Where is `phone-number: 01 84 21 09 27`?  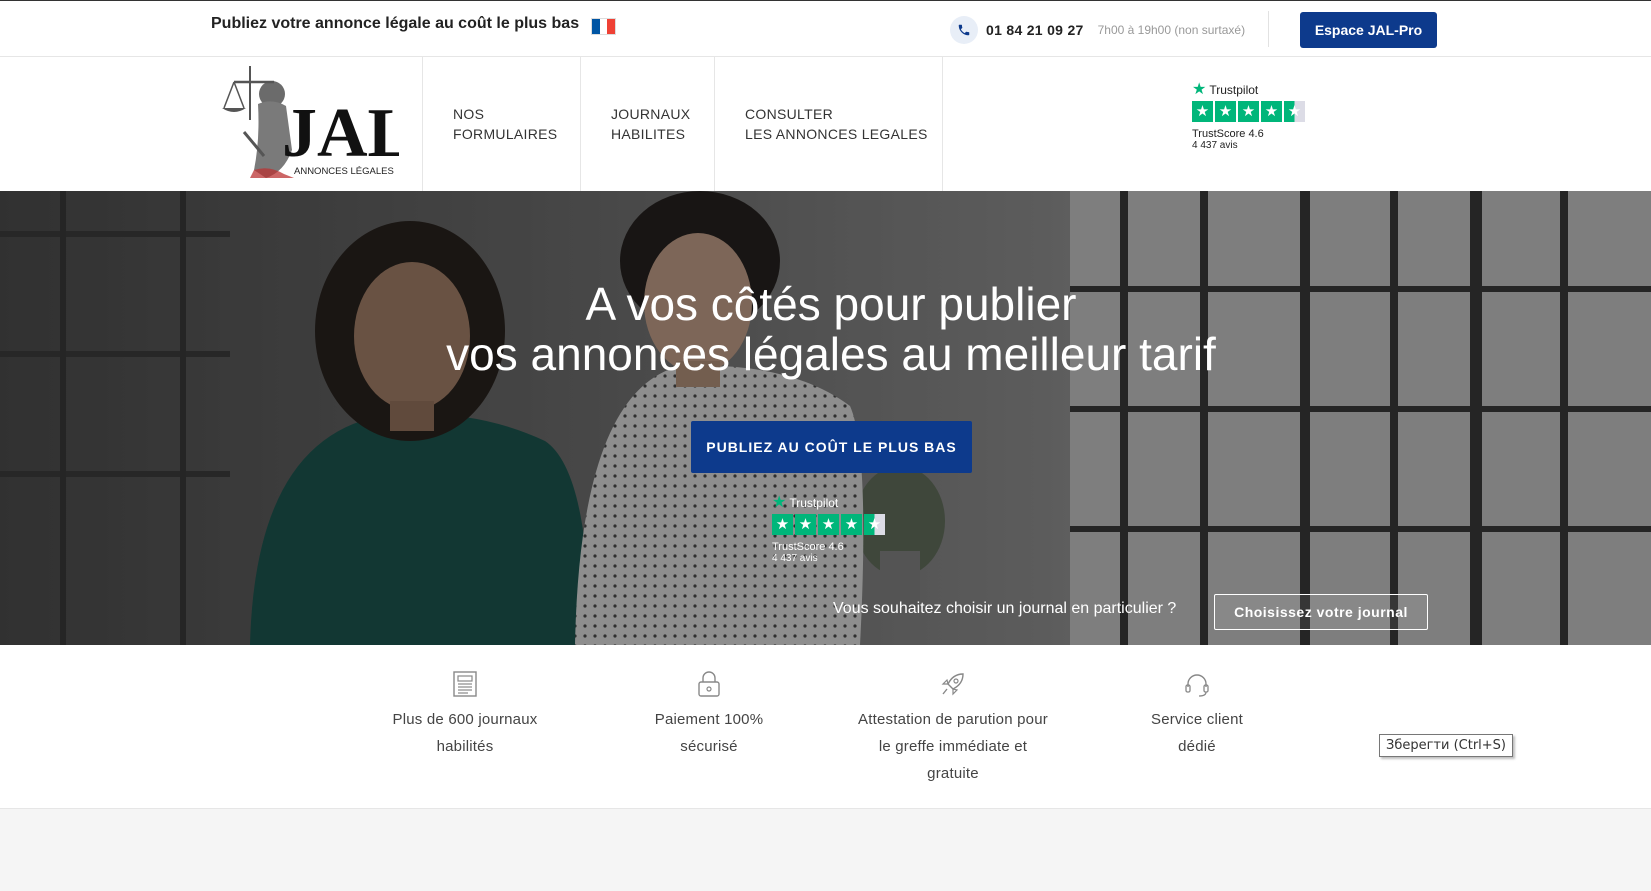 phone-number: 01 84 21 09 27 is located at coordinates (1035, 30).